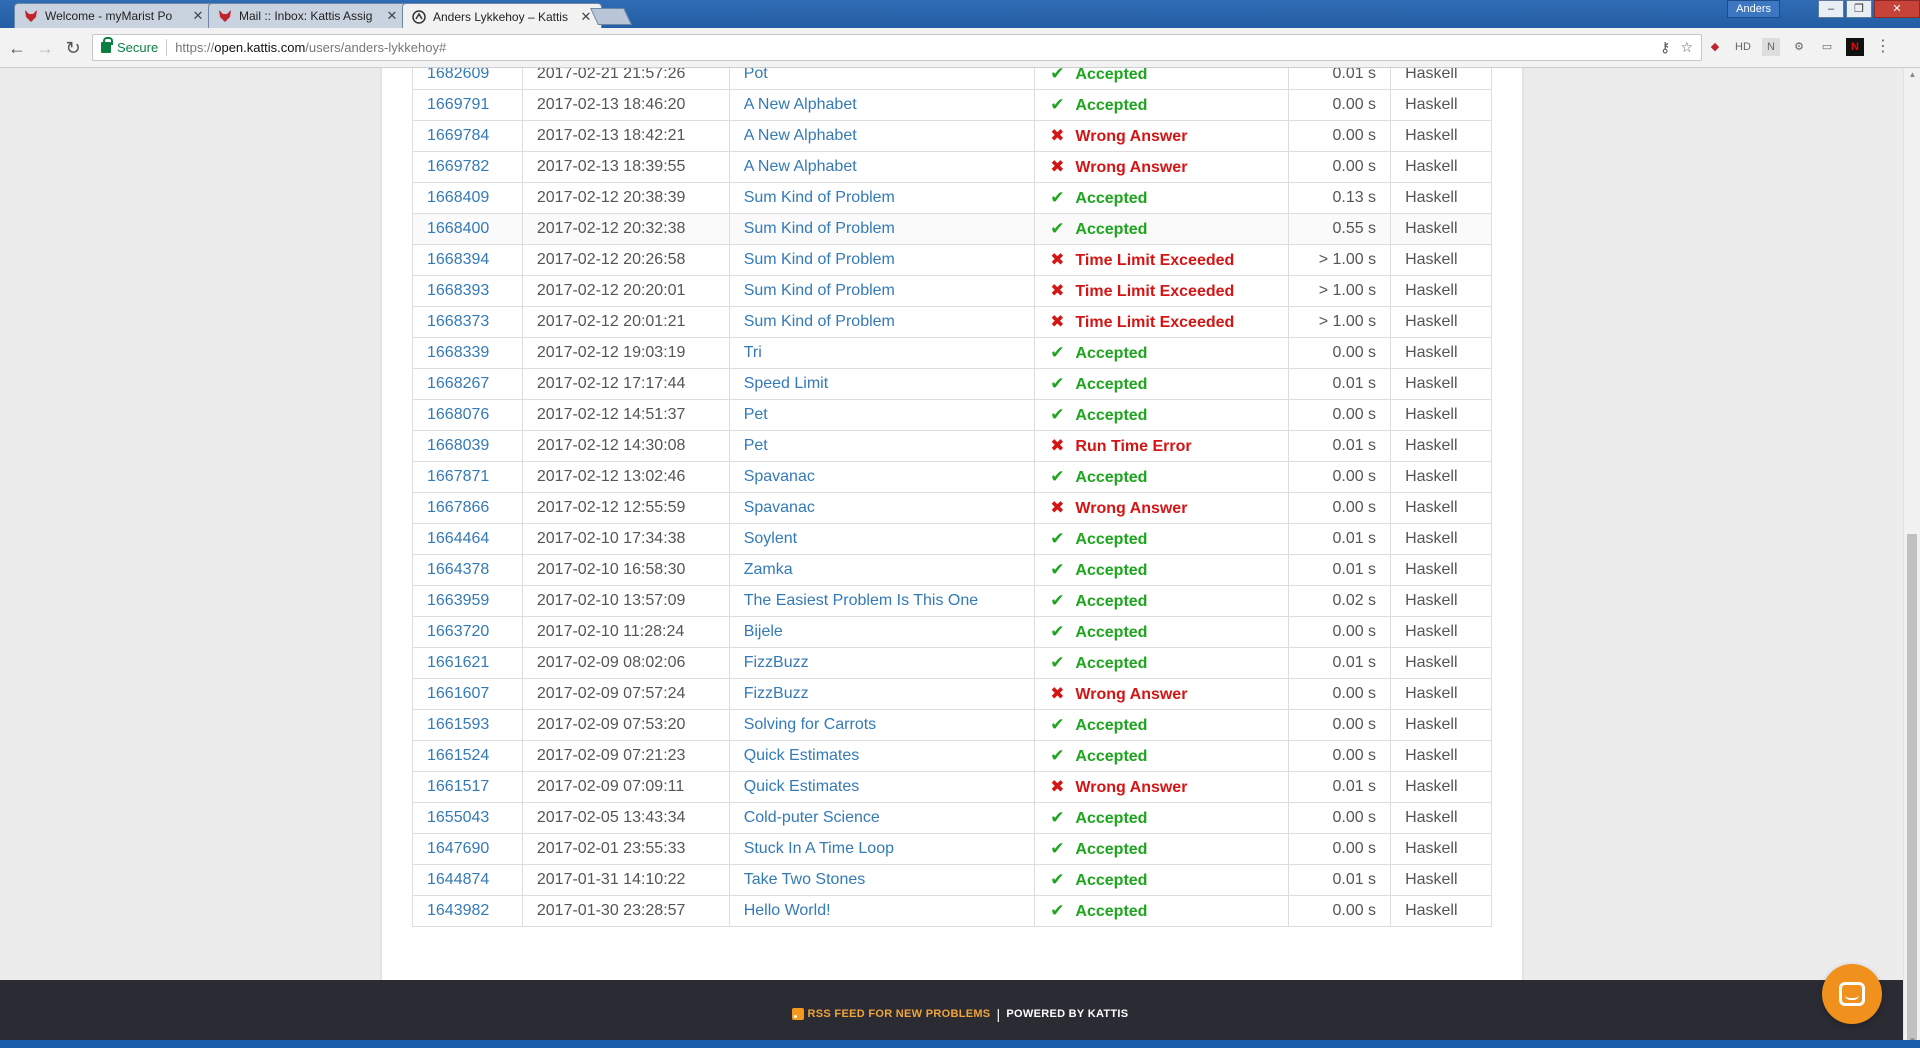  What do you see at coordinates (882, 353) in the screenshot?
I see `problem-link: Tri` at bounding box center [882, 353].